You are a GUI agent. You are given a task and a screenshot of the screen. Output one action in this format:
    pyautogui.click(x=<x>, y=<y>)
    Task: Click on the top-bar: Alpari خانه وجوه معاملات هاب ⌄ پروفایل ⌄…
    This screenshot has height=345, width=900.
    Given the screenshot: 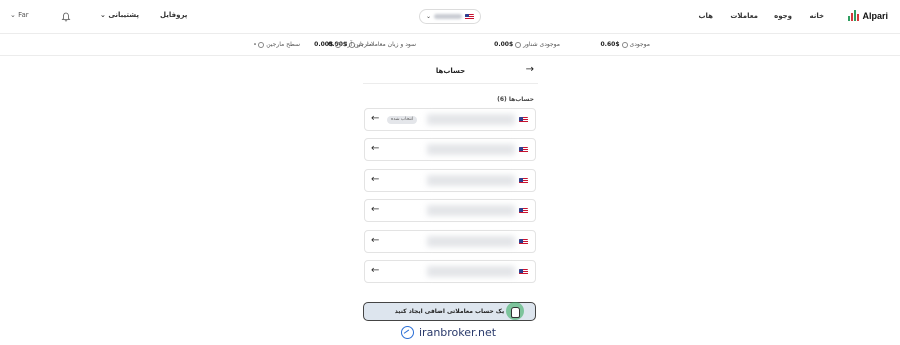 What is the action you would take?
    pyautogui.click(x=450, y=17)
    